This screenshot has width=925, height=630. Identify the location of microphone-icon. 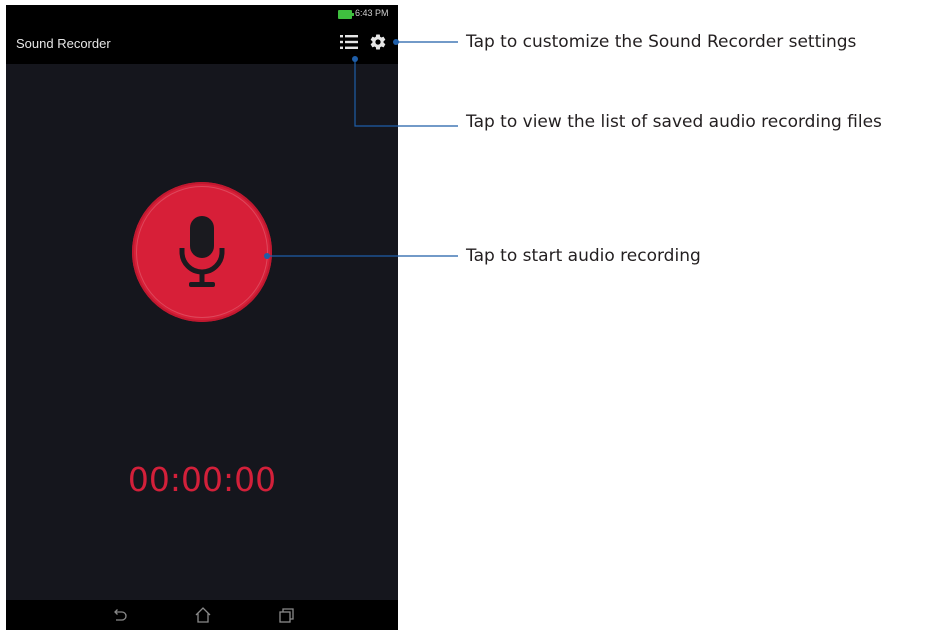
(202, 251).